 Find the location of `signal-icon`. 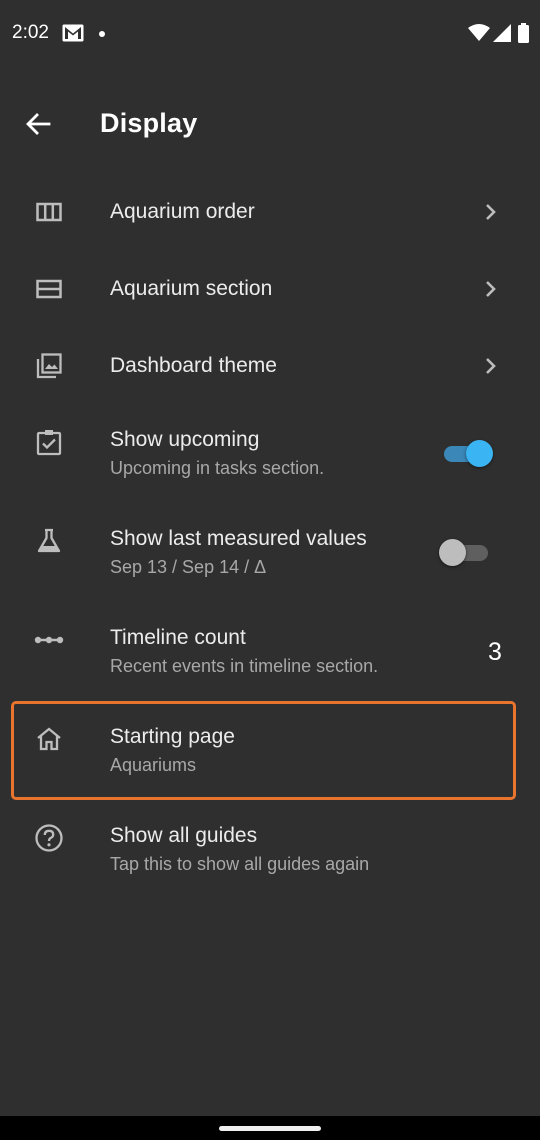

signal-icon is located at coordinates (502, 35).